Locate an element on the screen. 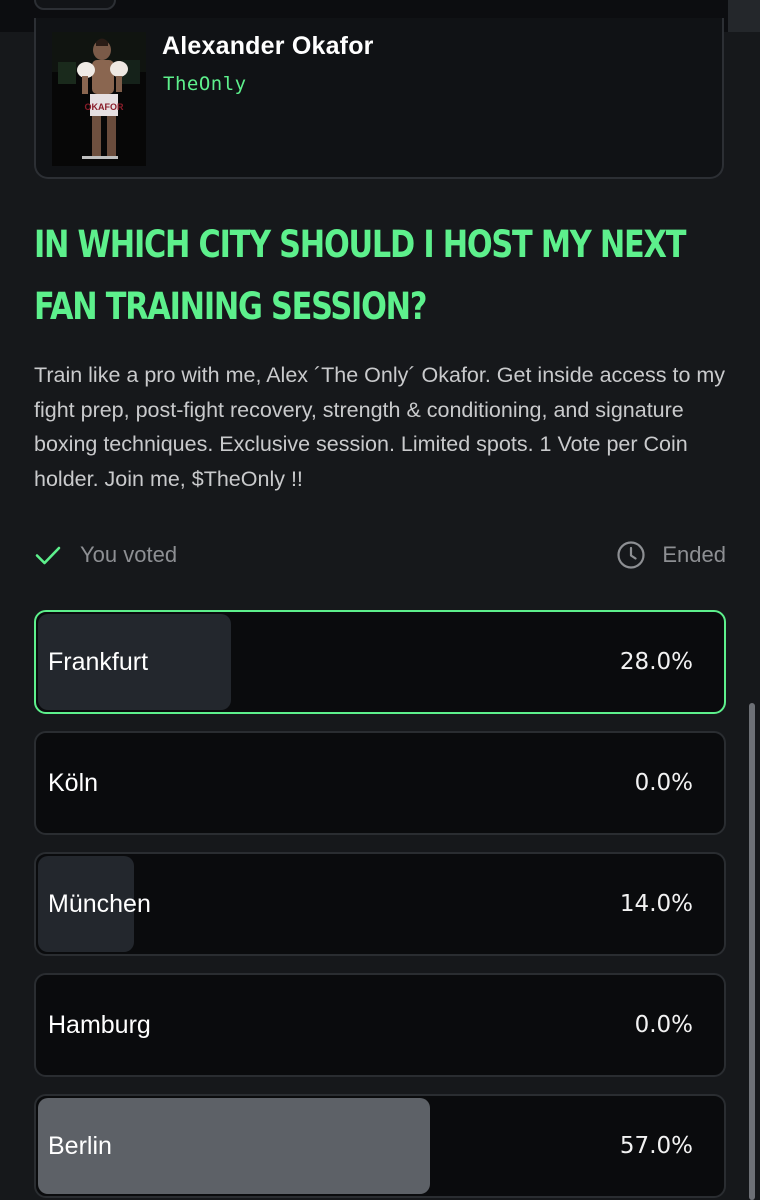 The height and width of the screenshot is (1200, 760). ended-status: Ended is located at coordinates (671, 555).